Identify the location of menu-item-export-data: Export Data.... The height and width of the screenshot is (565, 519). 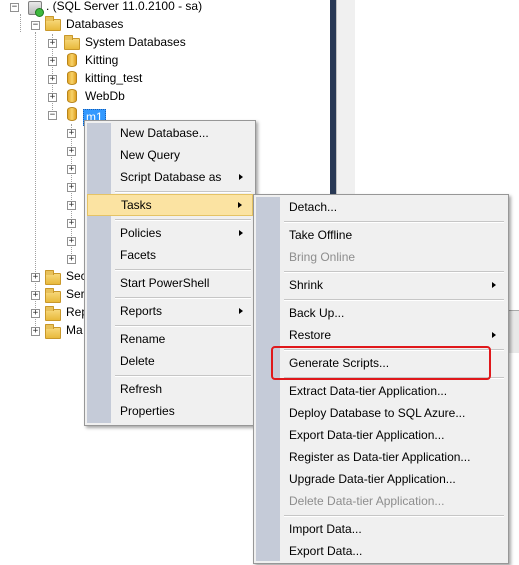
(381, 551).